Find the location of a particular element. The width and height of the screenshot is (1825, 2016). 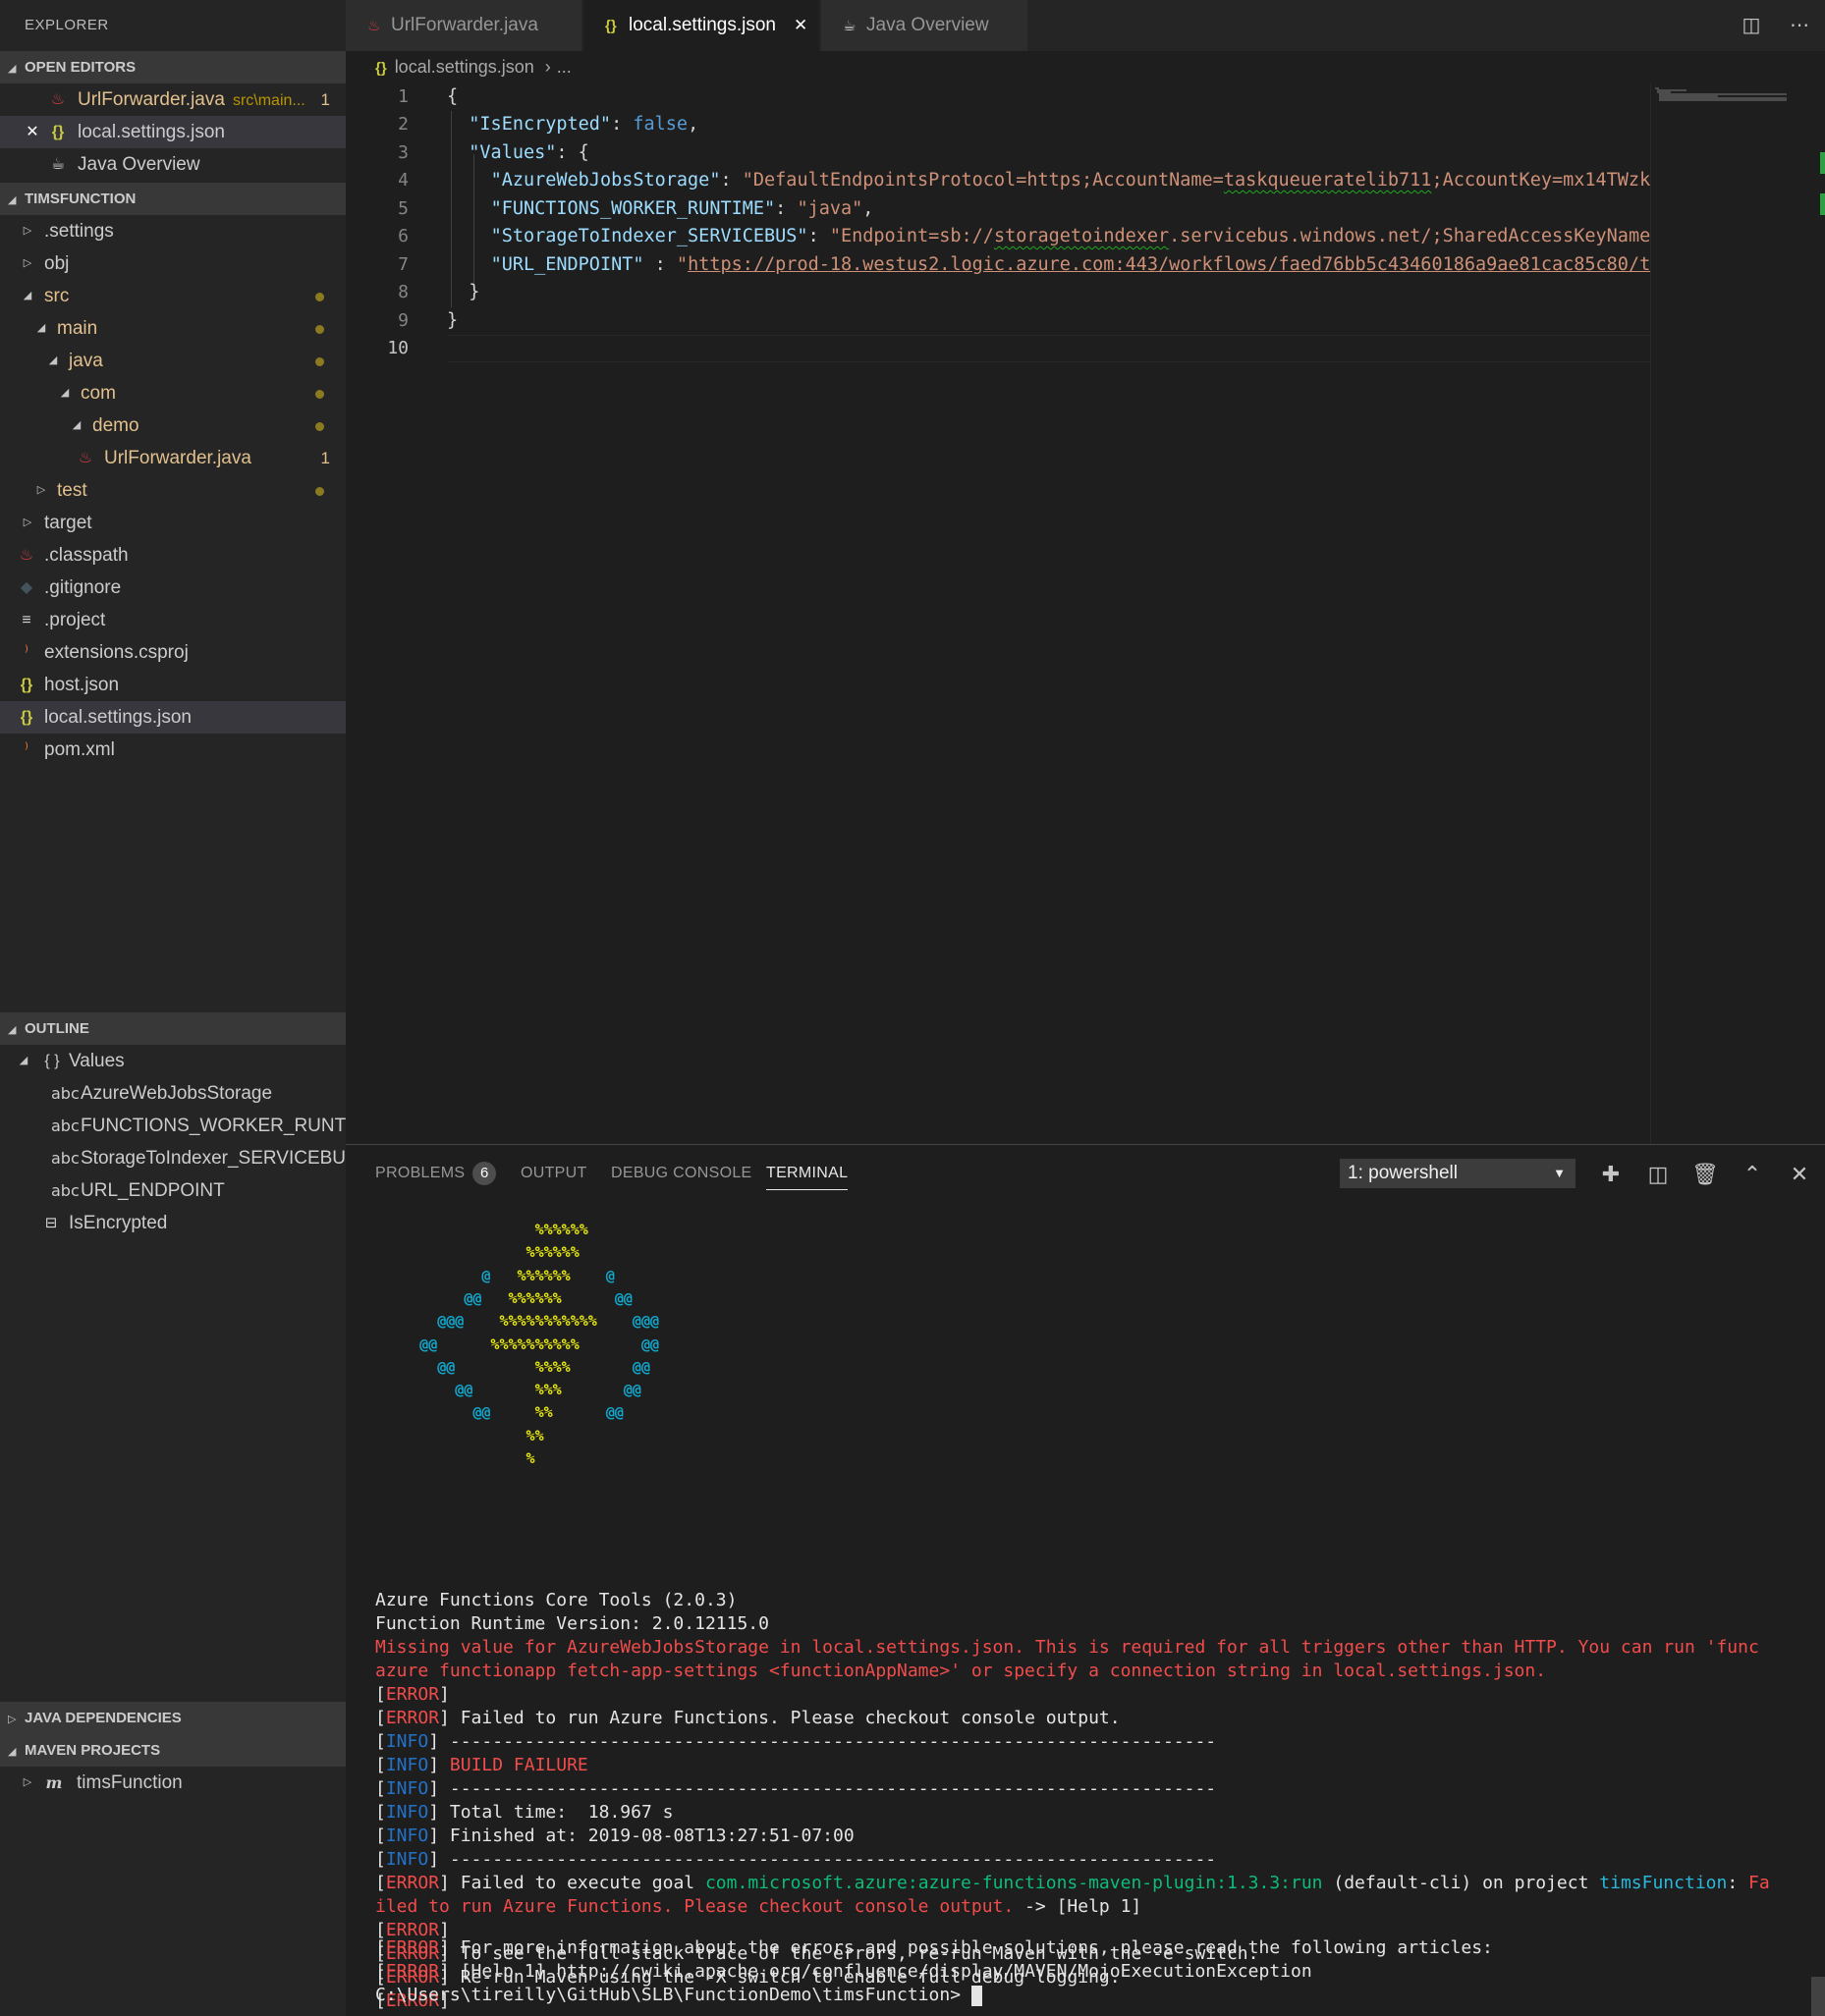

code-line-5: "FUNCTIONS_WORKER_RUNTIME": "java", is located at coordinates (682, 209).